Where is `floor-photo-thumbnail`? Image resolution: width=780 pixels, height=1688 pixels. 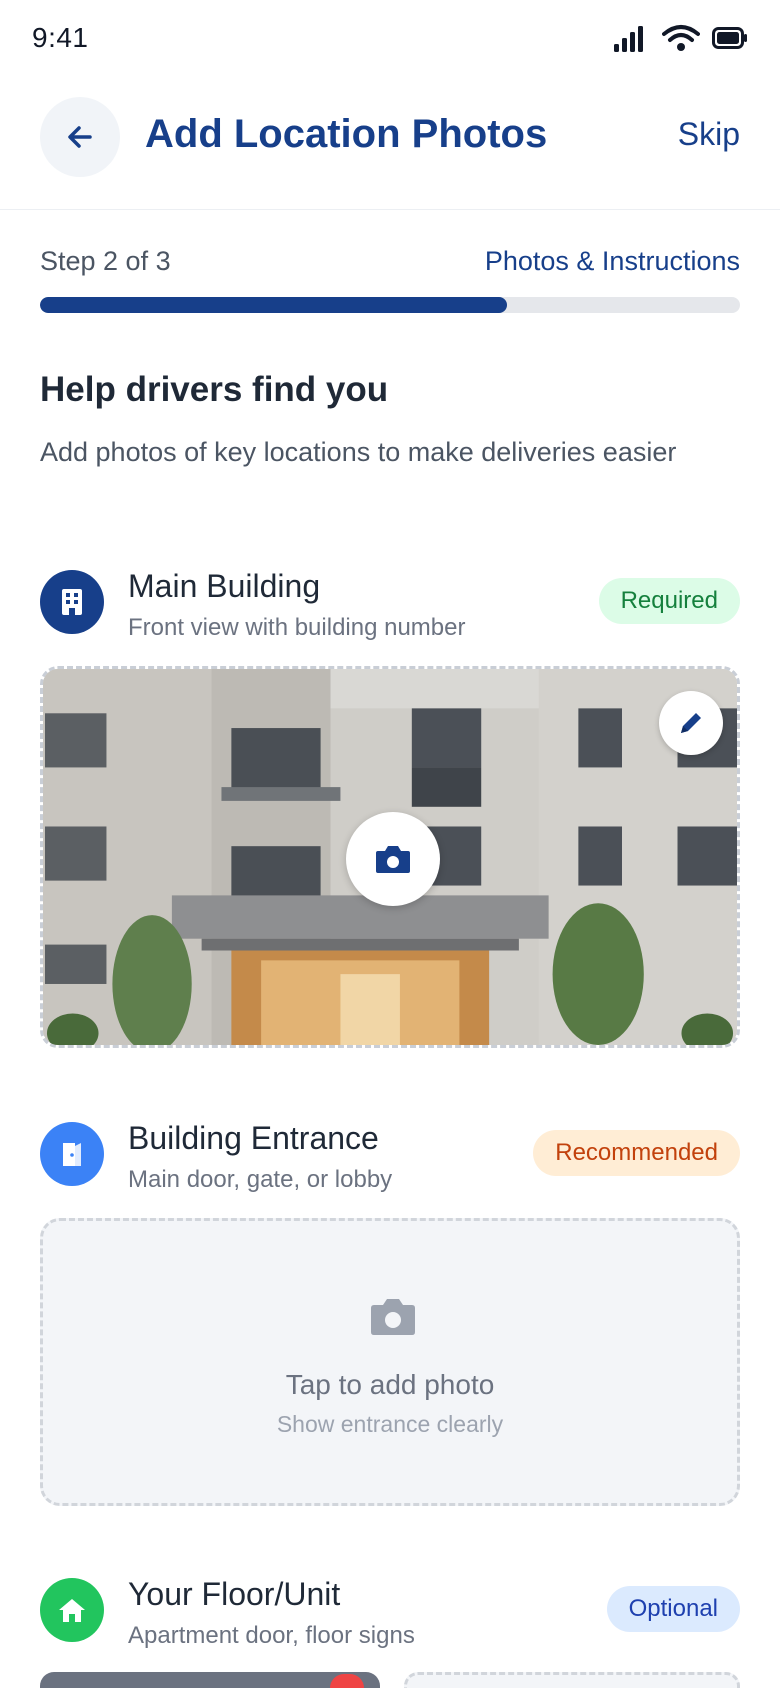
floor-photo-thumbnail is located at coordinates (210, 1680).